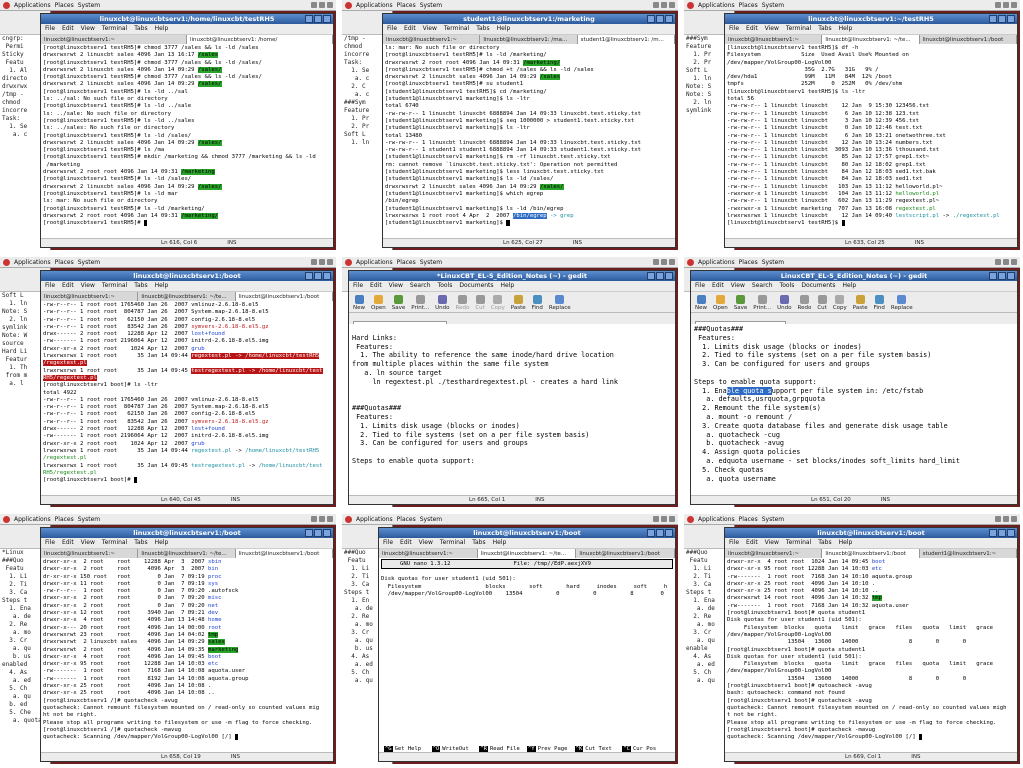 This screenshot has width=1023, height=768. I want to click on menu-tools: Tools, so click(787, 286).